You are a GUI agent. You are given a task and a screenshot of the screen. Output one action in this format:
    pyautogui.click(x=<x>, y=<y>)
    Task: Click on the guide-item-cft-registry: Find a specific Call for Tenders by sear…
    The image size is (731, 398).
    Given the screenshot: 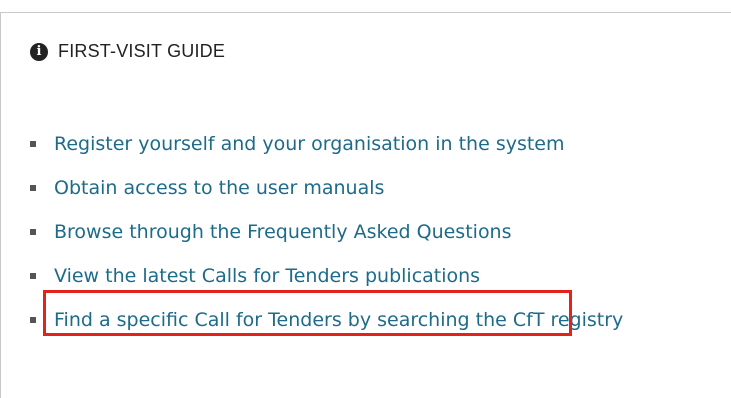 What is the action you would take?
    pyautogui.click(x=326, y=320)
    